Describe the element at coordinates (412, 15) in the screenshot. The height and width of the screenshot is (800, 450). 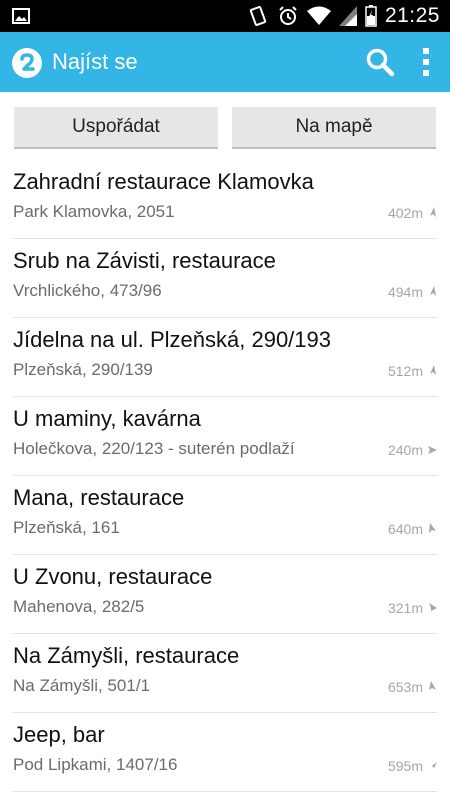
I see `status-time: 21:25` at that location.